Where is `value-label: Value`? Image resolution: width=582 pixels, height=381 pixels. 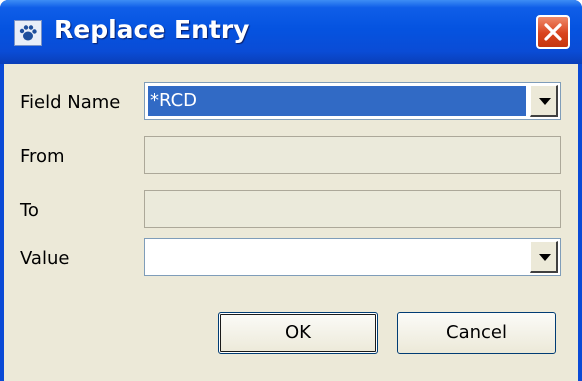 value-label: Value is located at coordinates (45, 258).